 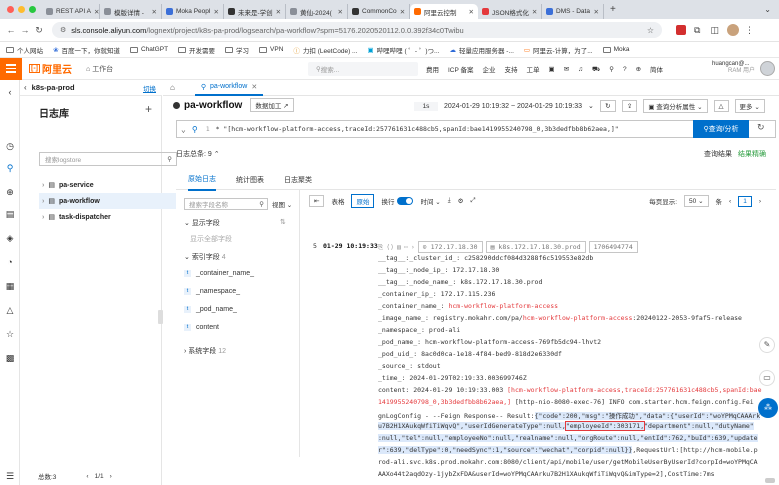 What do you see at coordinates (99, 69) in the screenshot?
I see `workspace-link: ⌂ 工作台` at bounding box center [99, 69].